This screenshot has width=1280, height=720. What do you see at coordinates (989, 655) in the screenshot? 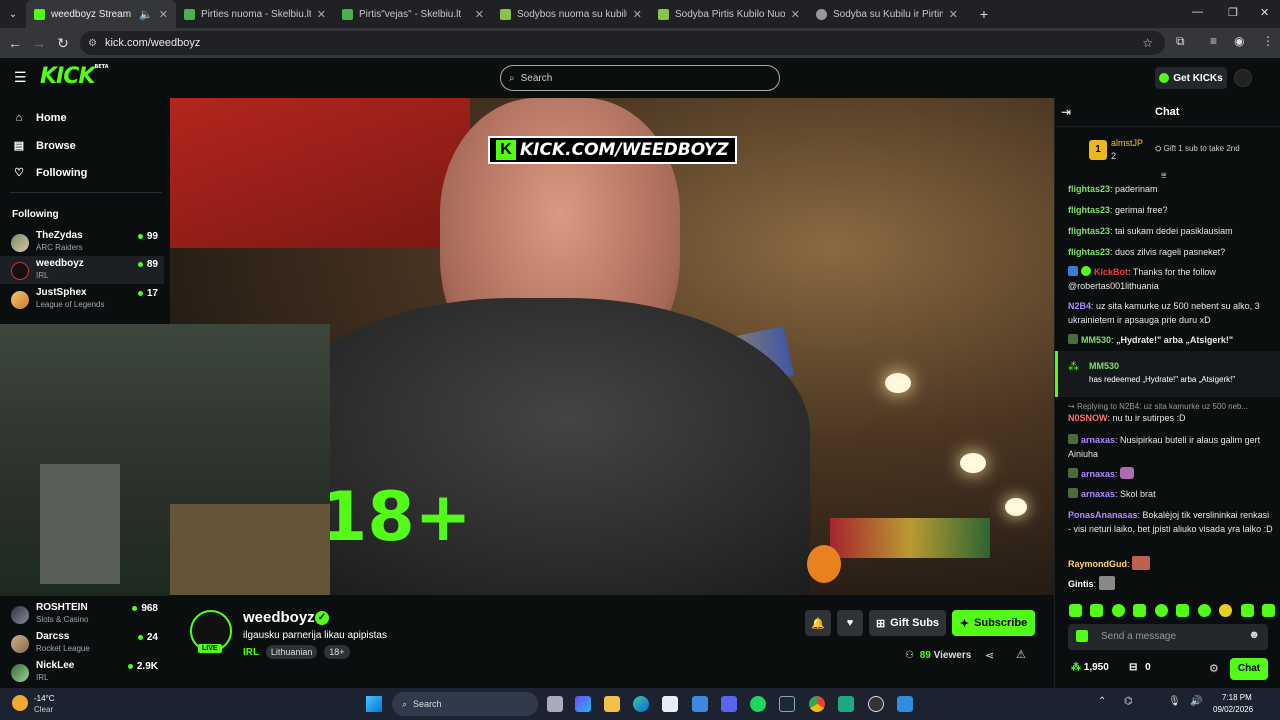
I see `share-icon: ⋖` at bounding box center [989, 655].